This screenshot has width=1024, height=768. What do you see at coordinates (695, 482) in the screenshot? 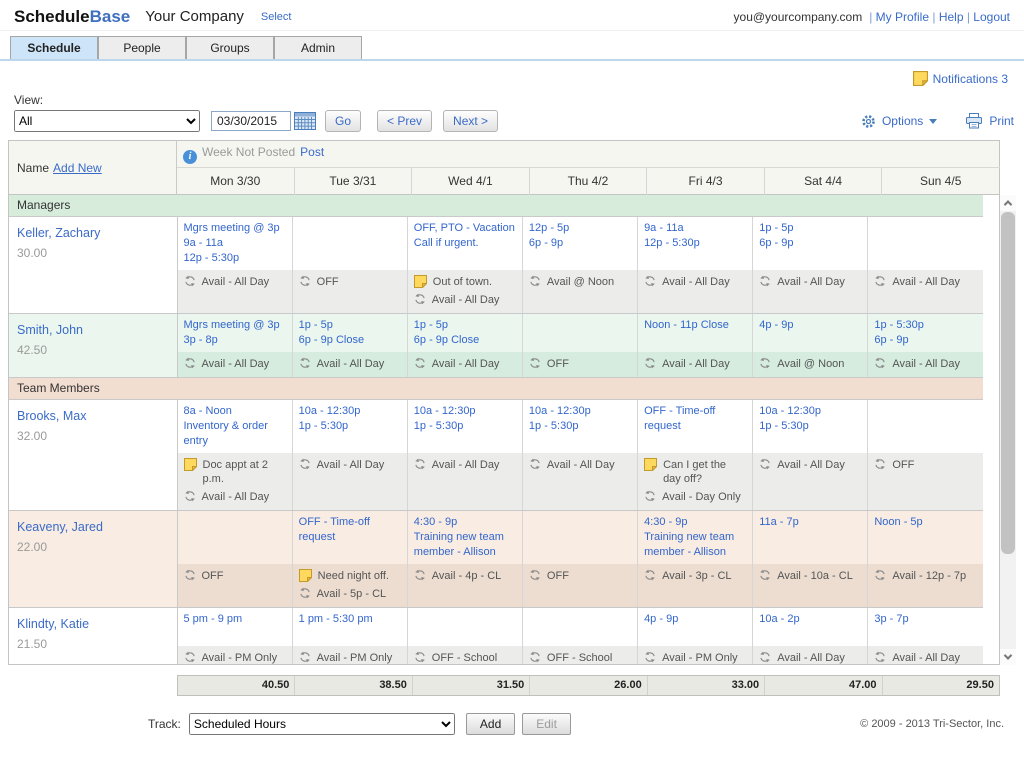
I see `availability-cell: Can I get the day off? Avail - Day Only` at bounding box center [695, 482].